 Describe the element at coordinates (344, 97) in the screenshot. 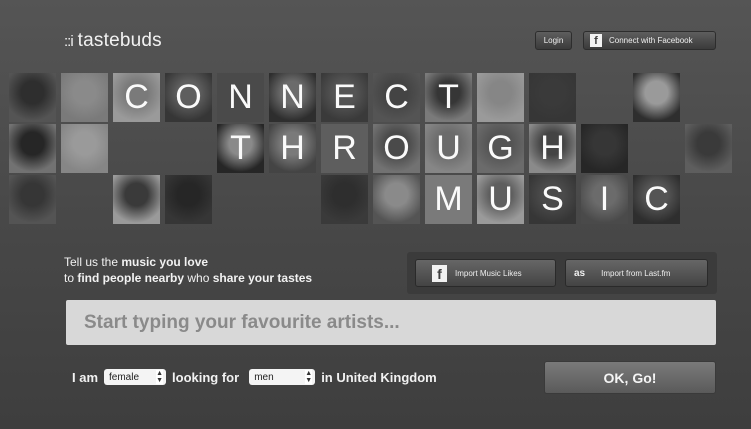

I see `hero-letter: E` at that location.